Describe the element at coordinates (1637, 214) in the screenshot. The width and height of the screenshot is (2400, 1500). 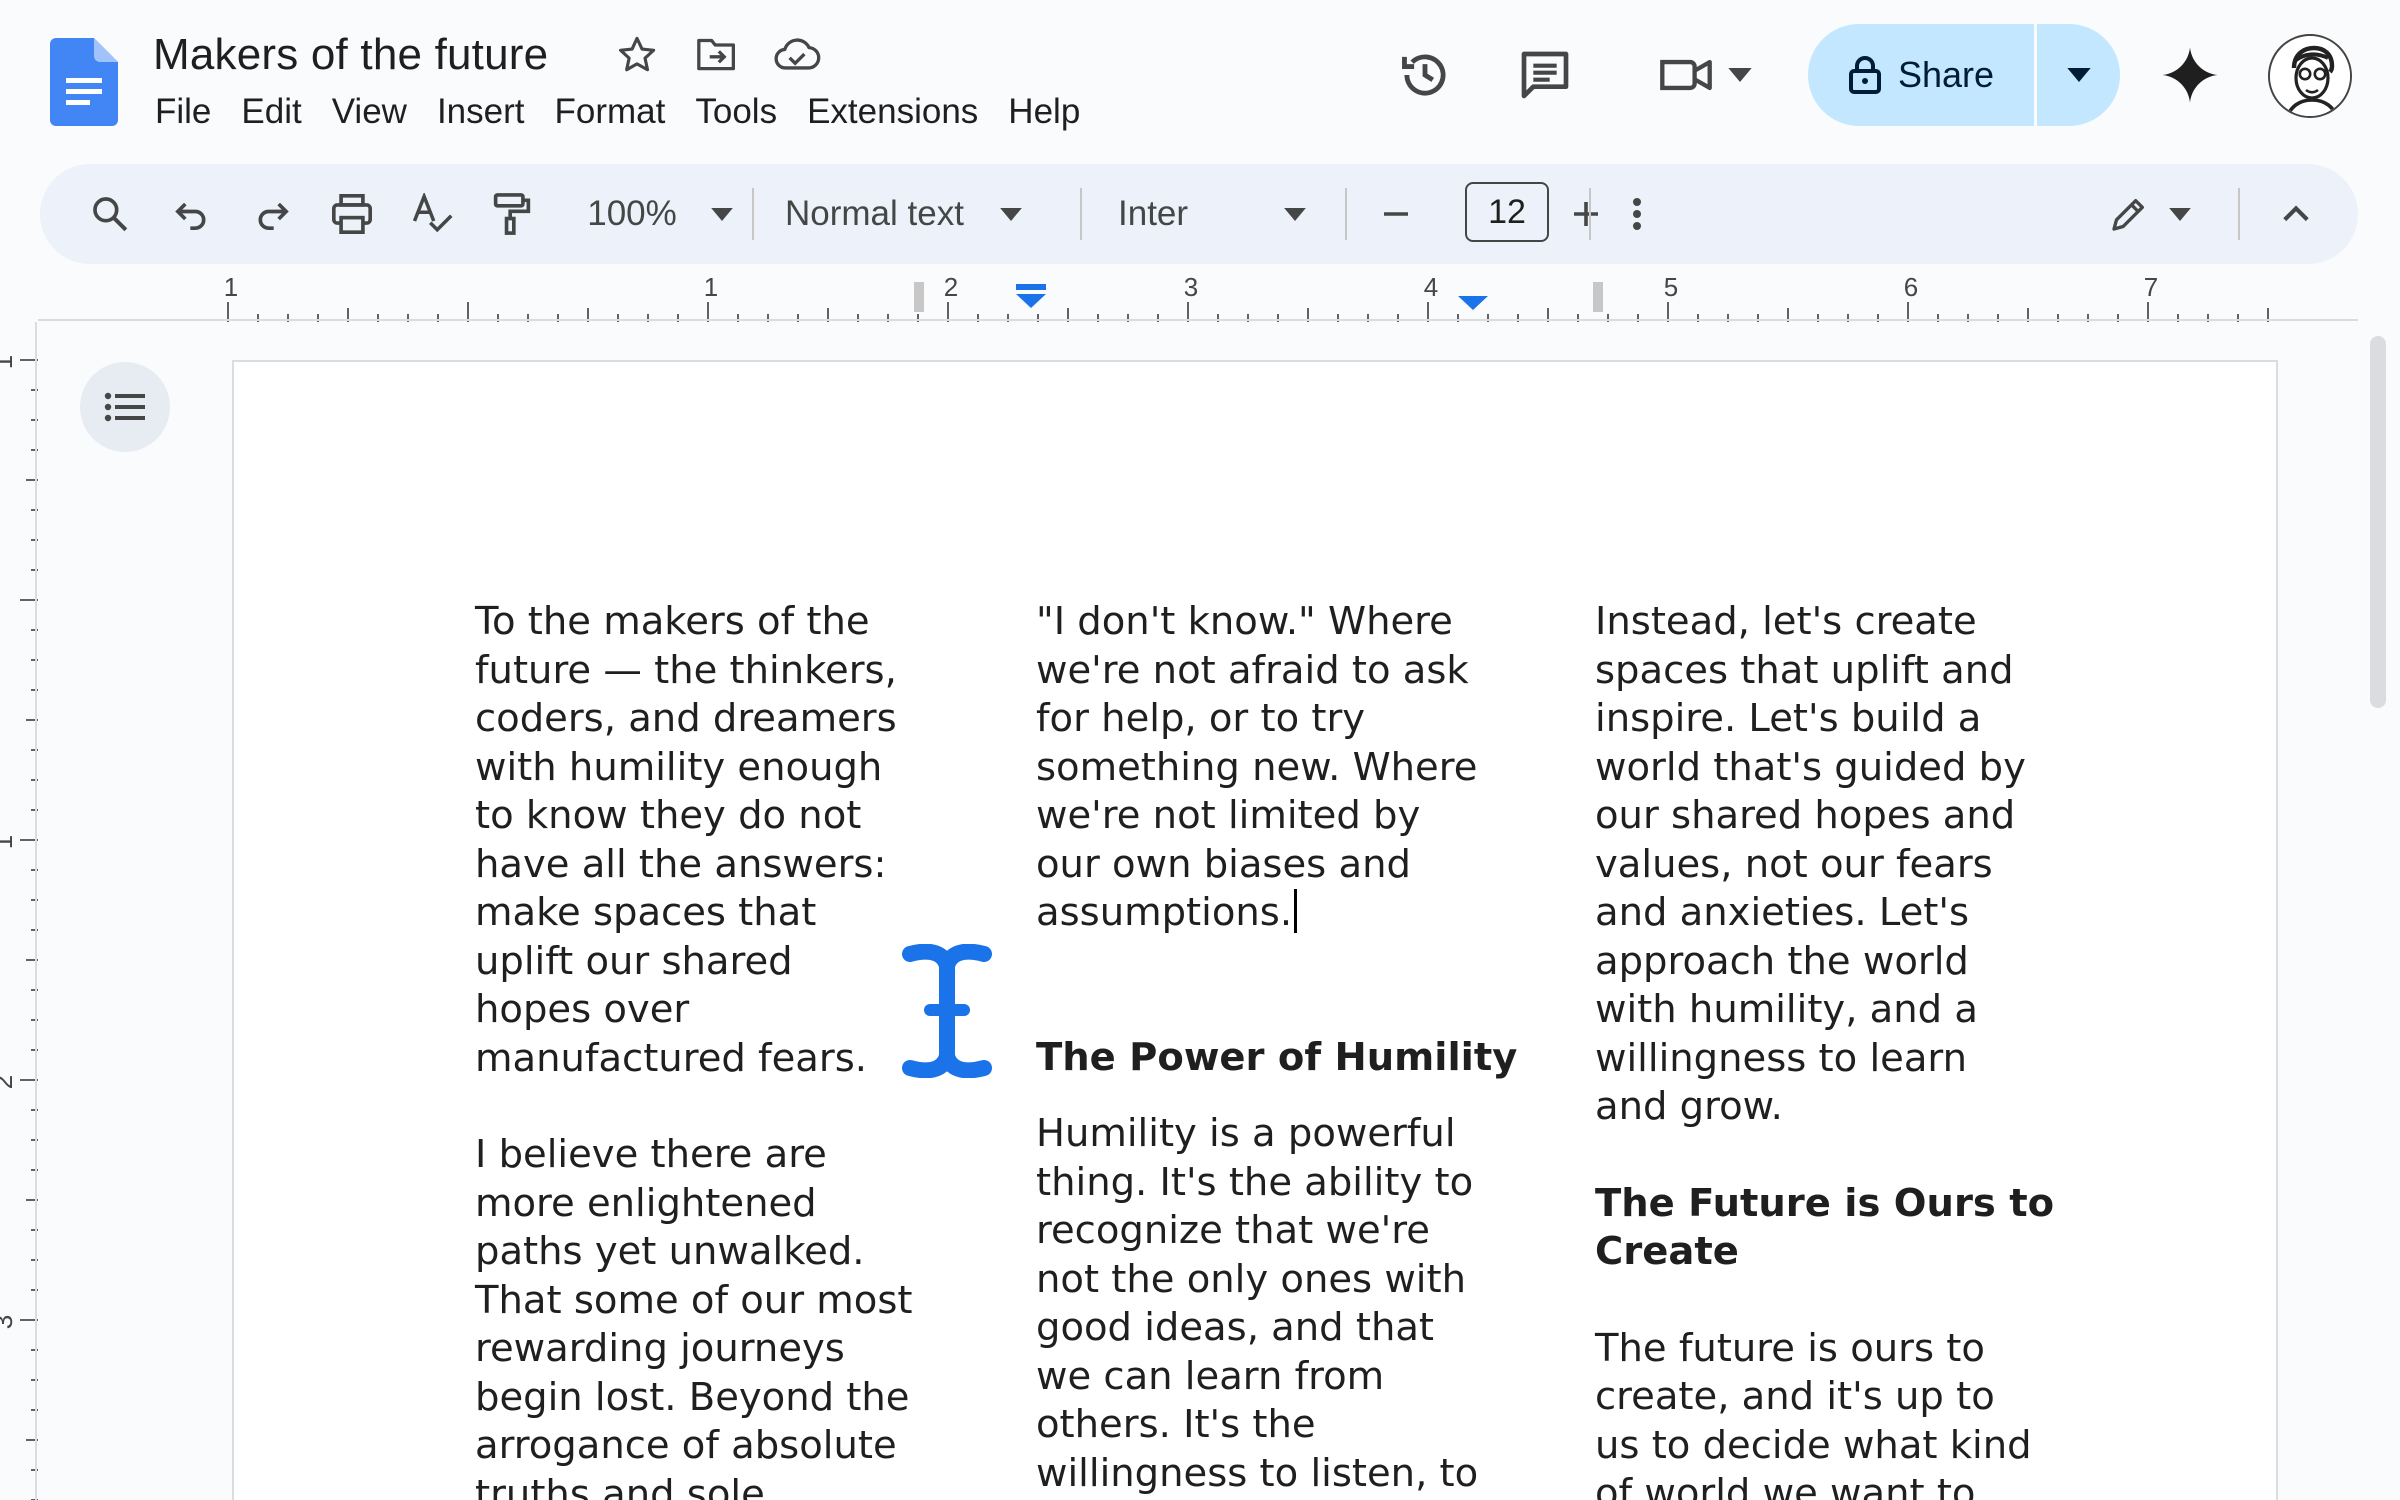
I see `more-options-icon` at that location.